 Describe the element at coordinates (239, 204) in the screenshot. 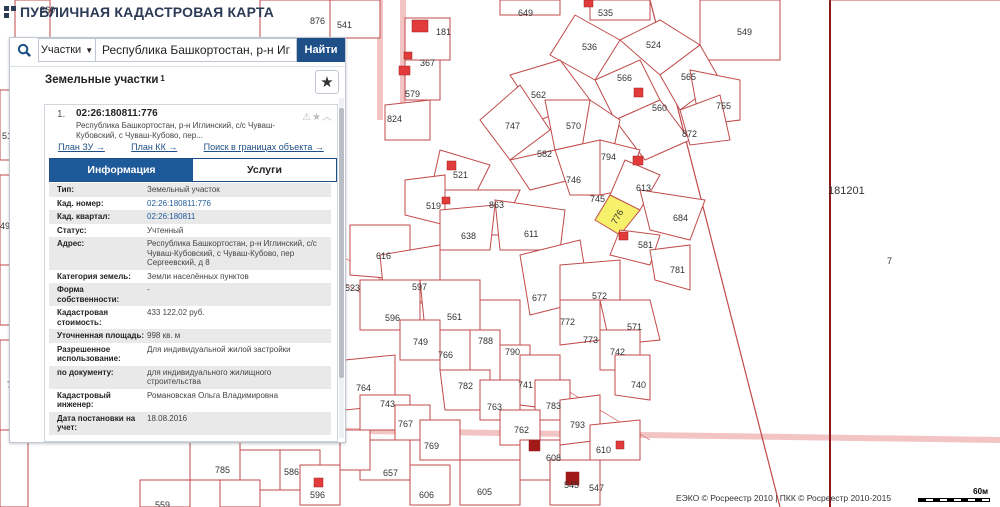

I see `attribute-value: 02:26:180811:776` at that location.